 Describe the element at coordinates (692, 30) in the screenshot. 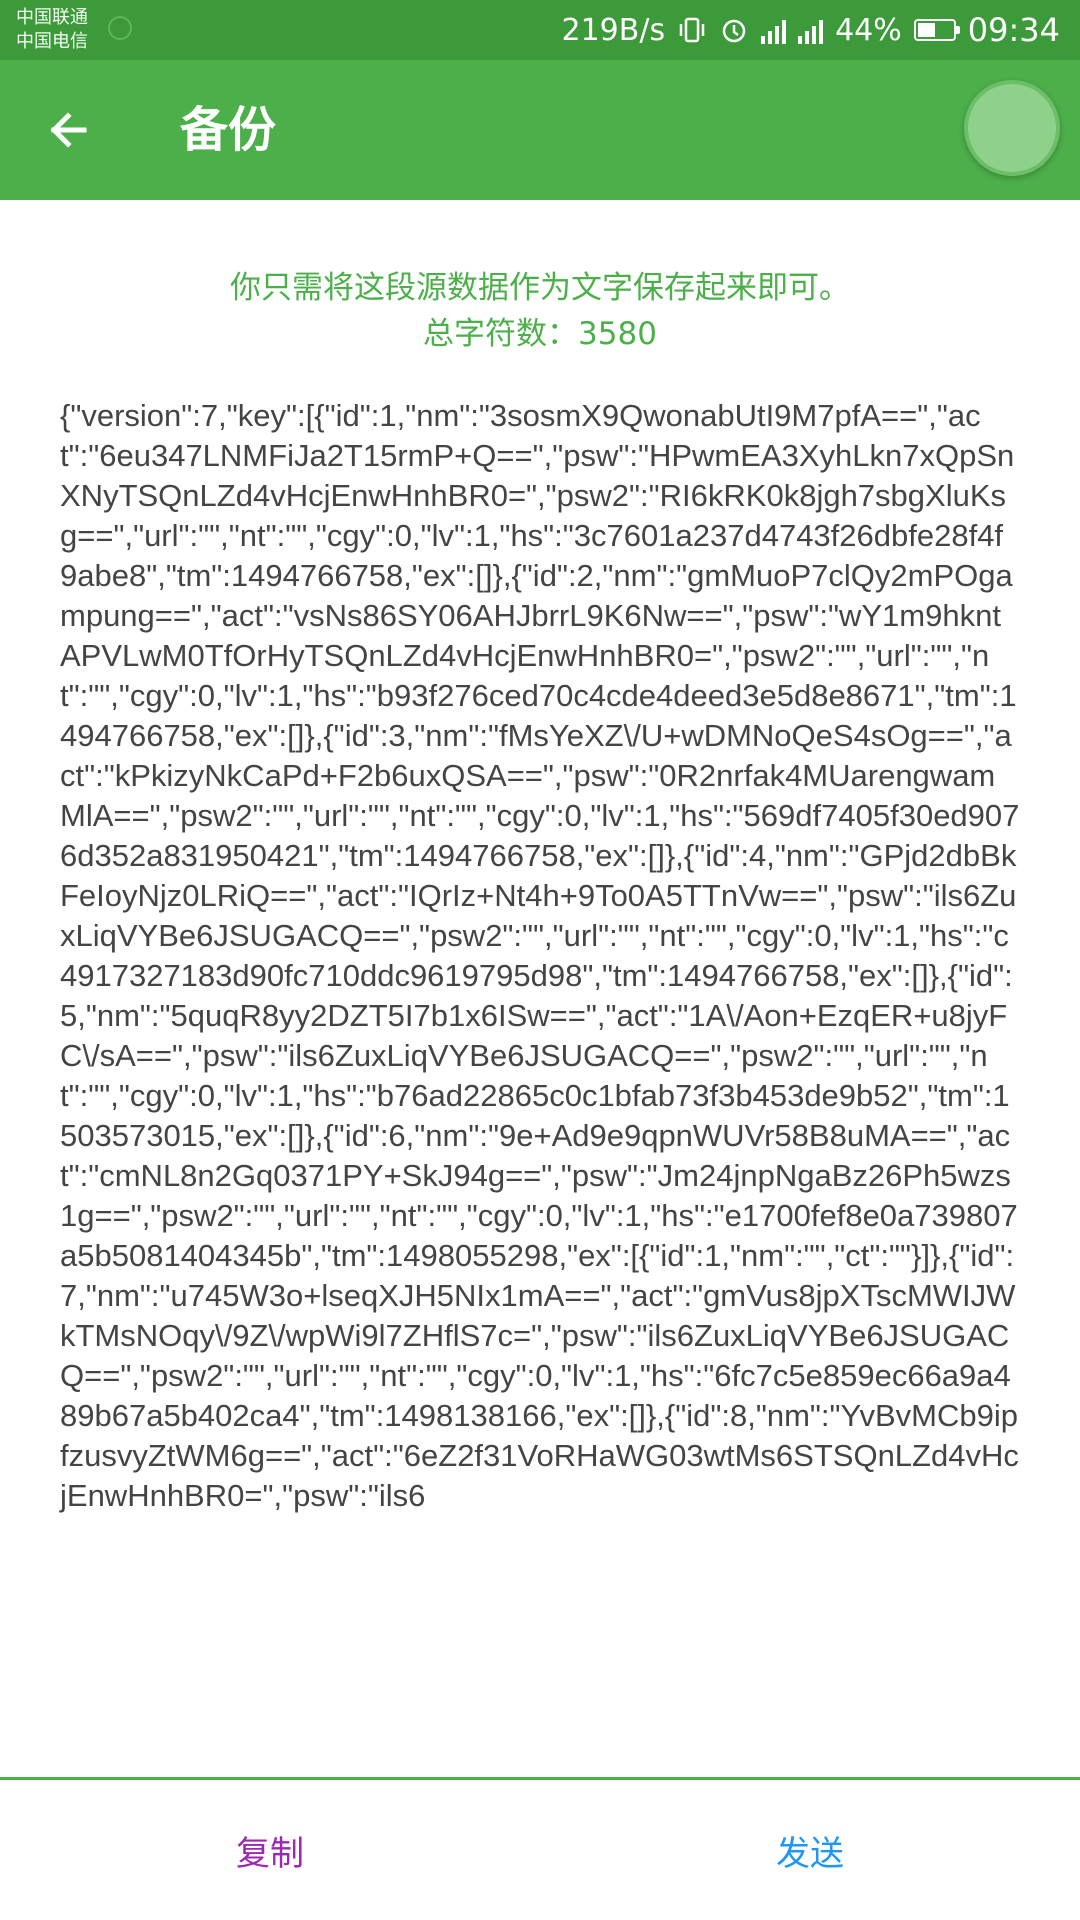

I see `vibrate-icon` at that location.